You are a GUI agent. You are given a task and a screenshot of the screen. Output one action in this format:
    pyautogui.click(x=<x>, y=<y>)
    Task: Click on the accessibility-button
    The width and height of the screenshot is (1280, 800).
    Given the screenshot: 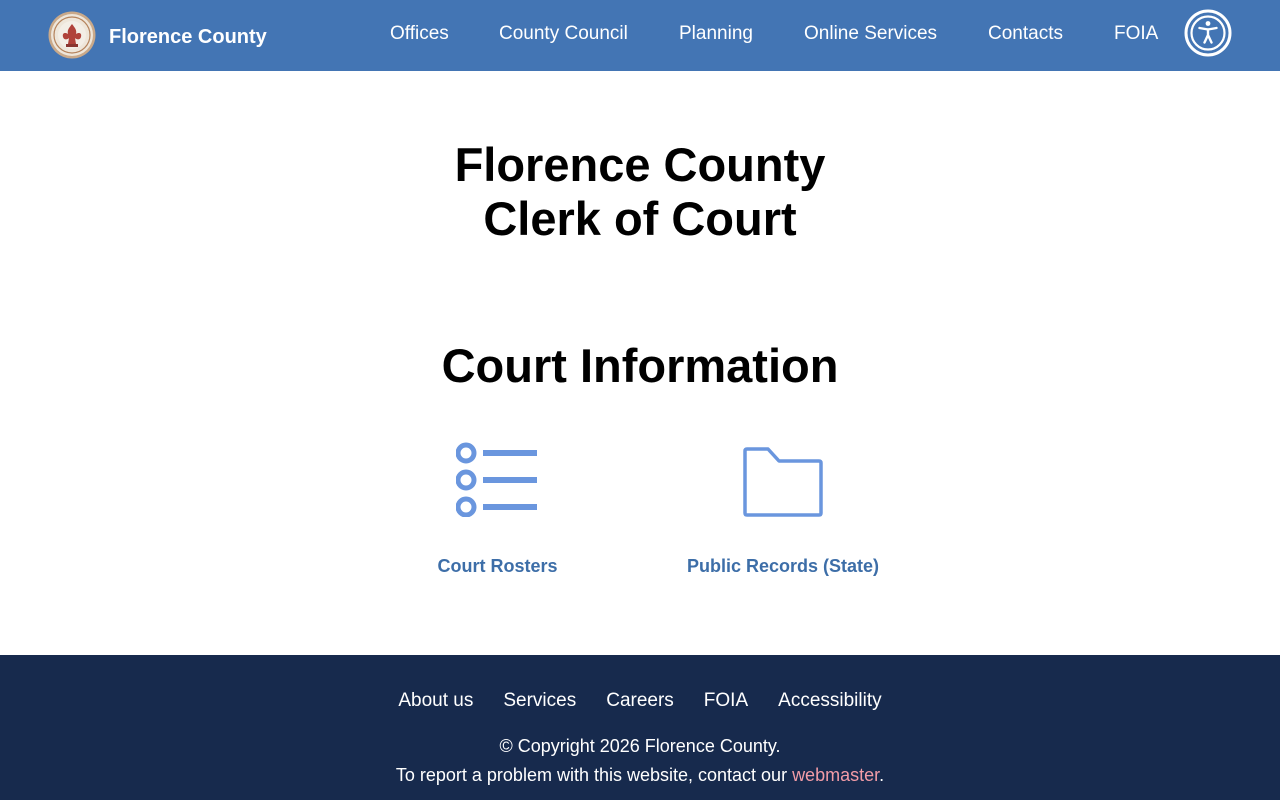 What is the action you would take?
    pyautogui.click(x=1208, y=33)
    